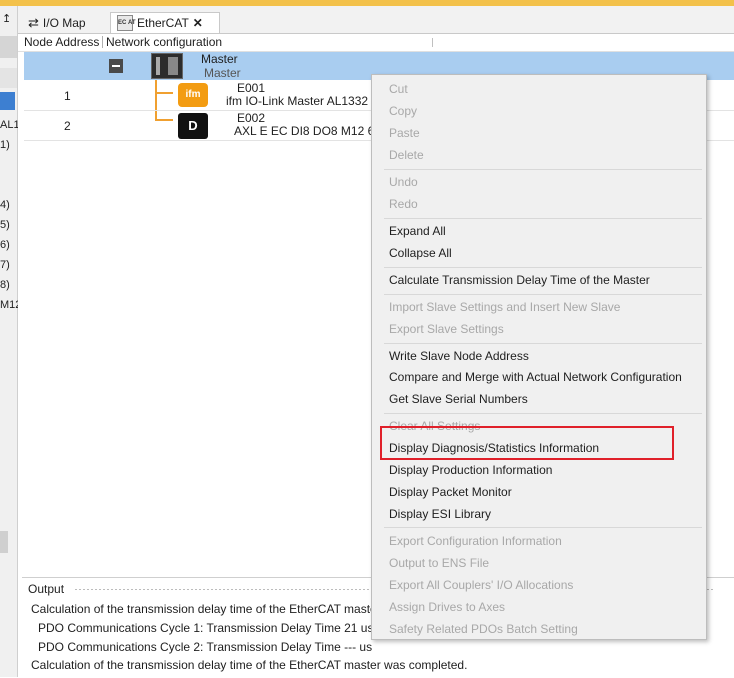 The height and width of the screenshot is (678, 734). Describe the element at coordinates (116, 66) in the screenshot. I see `collapse-icon` at that location.